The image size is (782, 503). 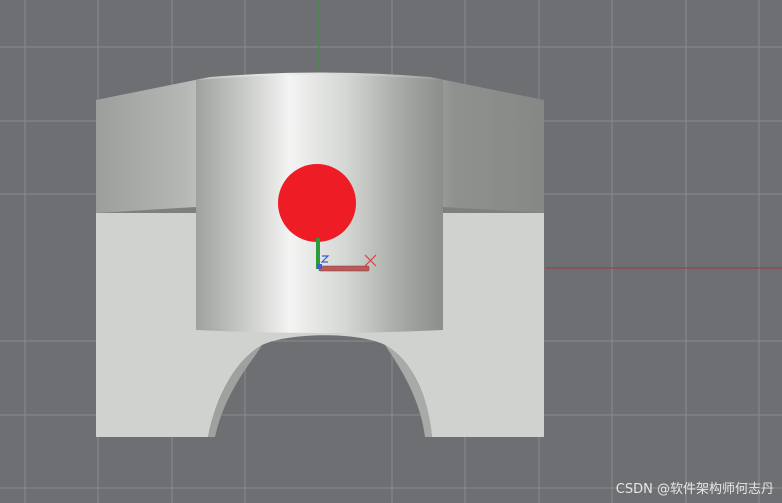 I want to click on red-marker, so click(x=317, y=203).